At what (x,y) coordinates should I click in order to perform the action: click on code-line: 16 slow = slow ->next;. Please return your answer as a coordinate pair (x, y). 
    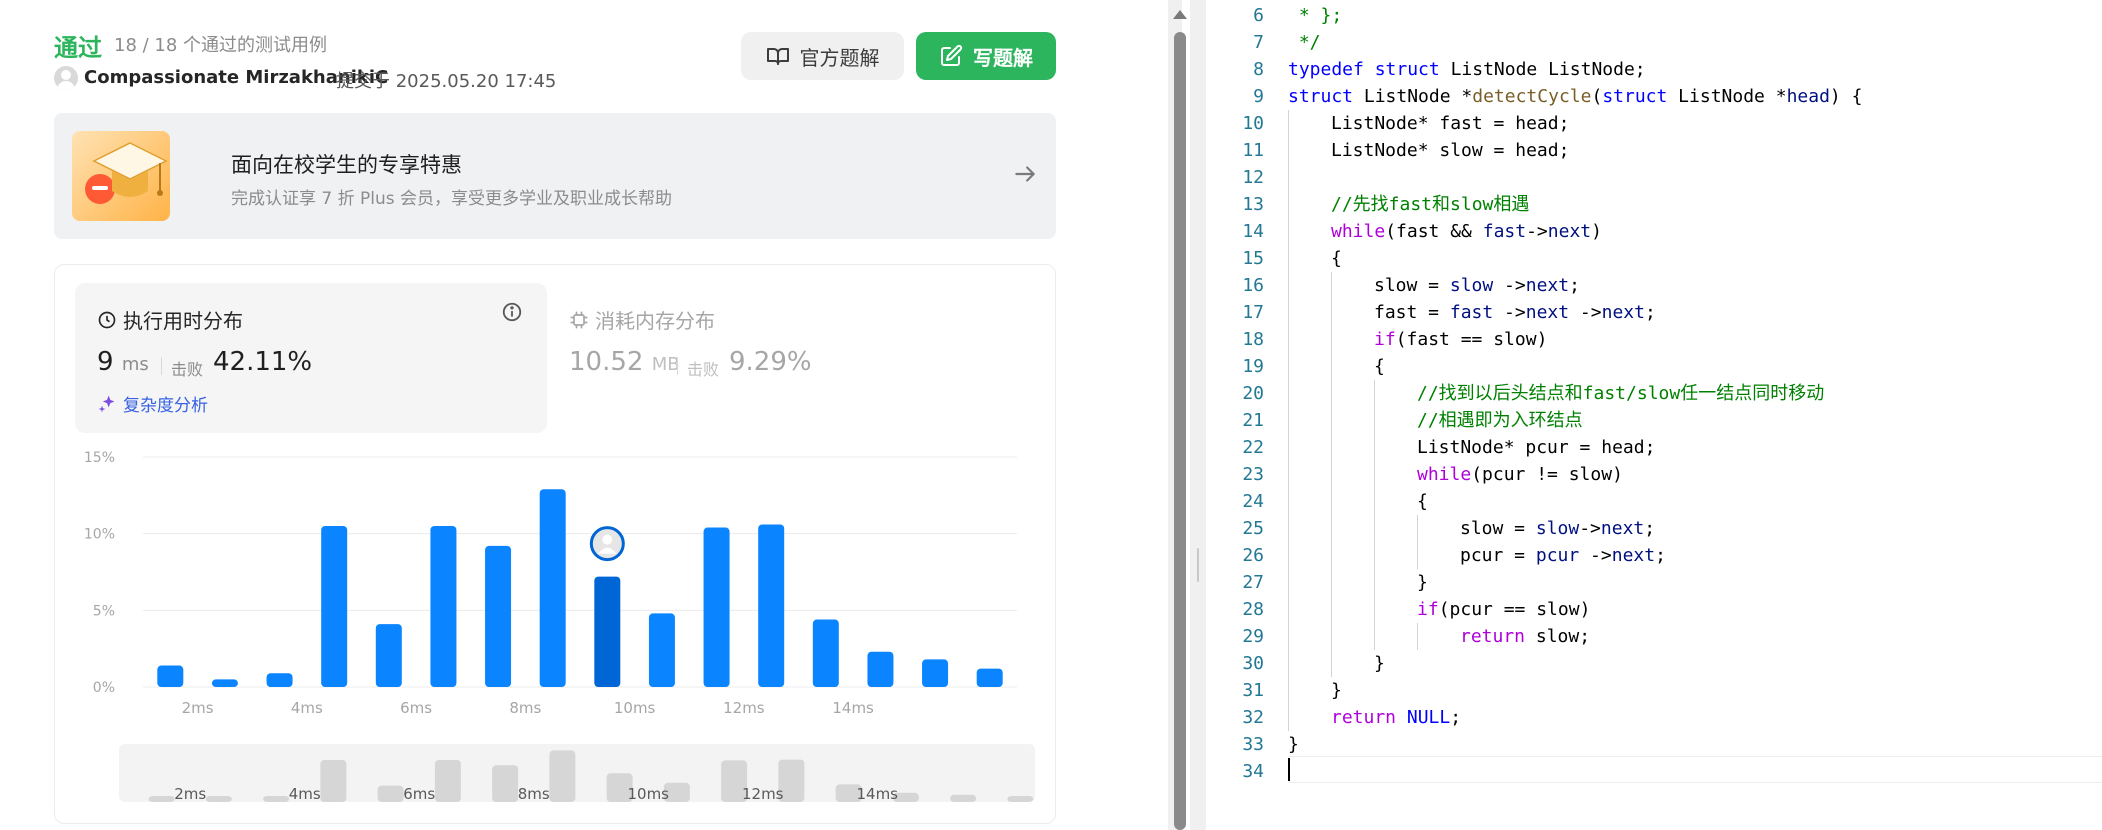
    Looking at the image, I should click on (1654, 285).